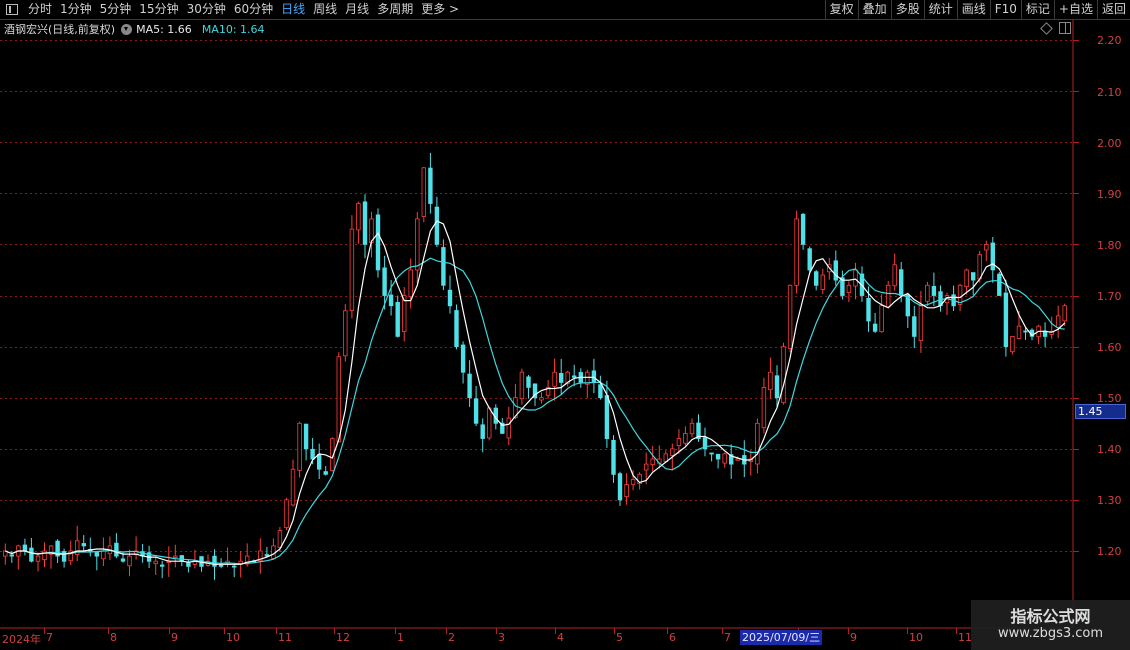  What do you see at coordinates (21, 639) in the screenshot?
I see `time-label: 2024年` at bounding box center [21, 639].